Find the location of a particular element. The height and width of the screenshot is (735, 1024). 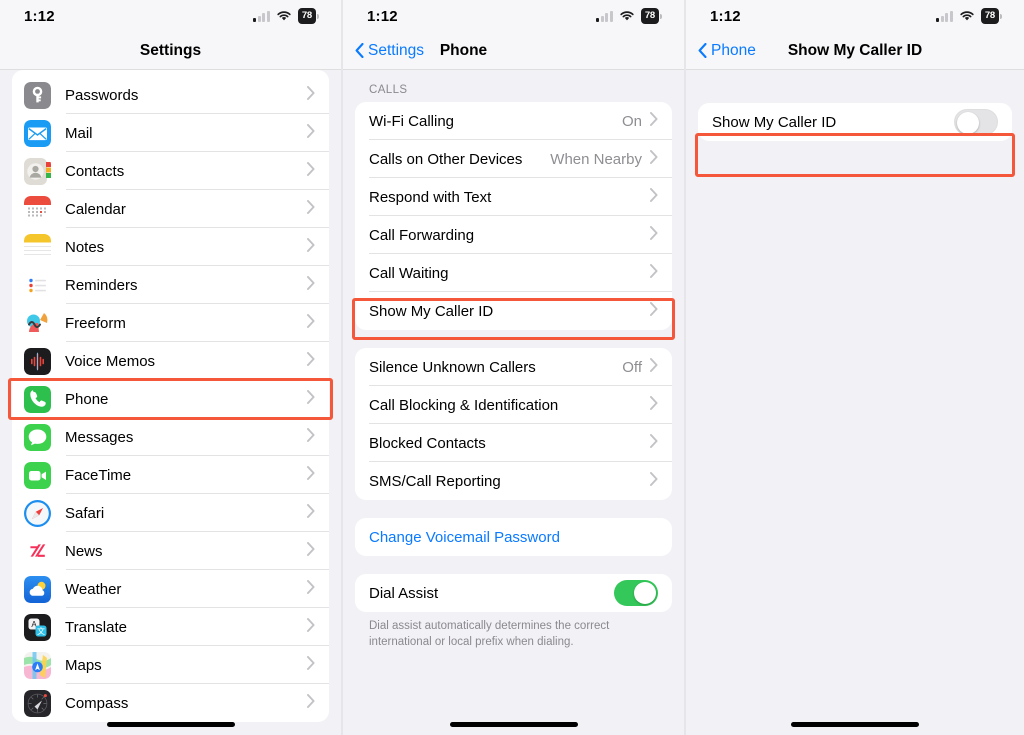

row-silence-unknown-callers: Silence Unknown Callers Off is located at coordinates (513, 367).